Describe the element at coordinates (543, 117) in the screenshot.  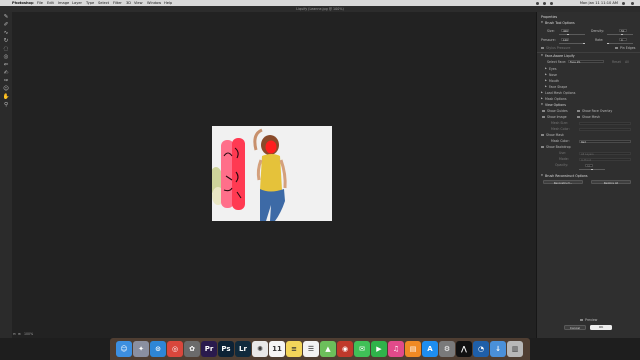
I see `show-image-checkbox` at that location.